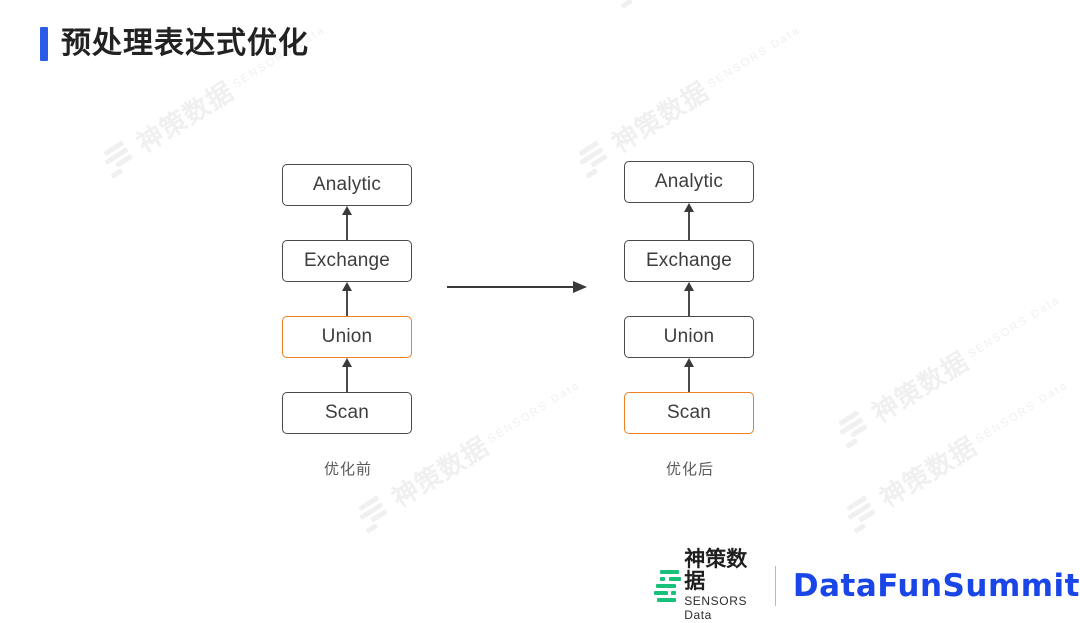 This screenshot has height=623, width=1080. I want to click on sensors-logo-icon, so click(666, 586).